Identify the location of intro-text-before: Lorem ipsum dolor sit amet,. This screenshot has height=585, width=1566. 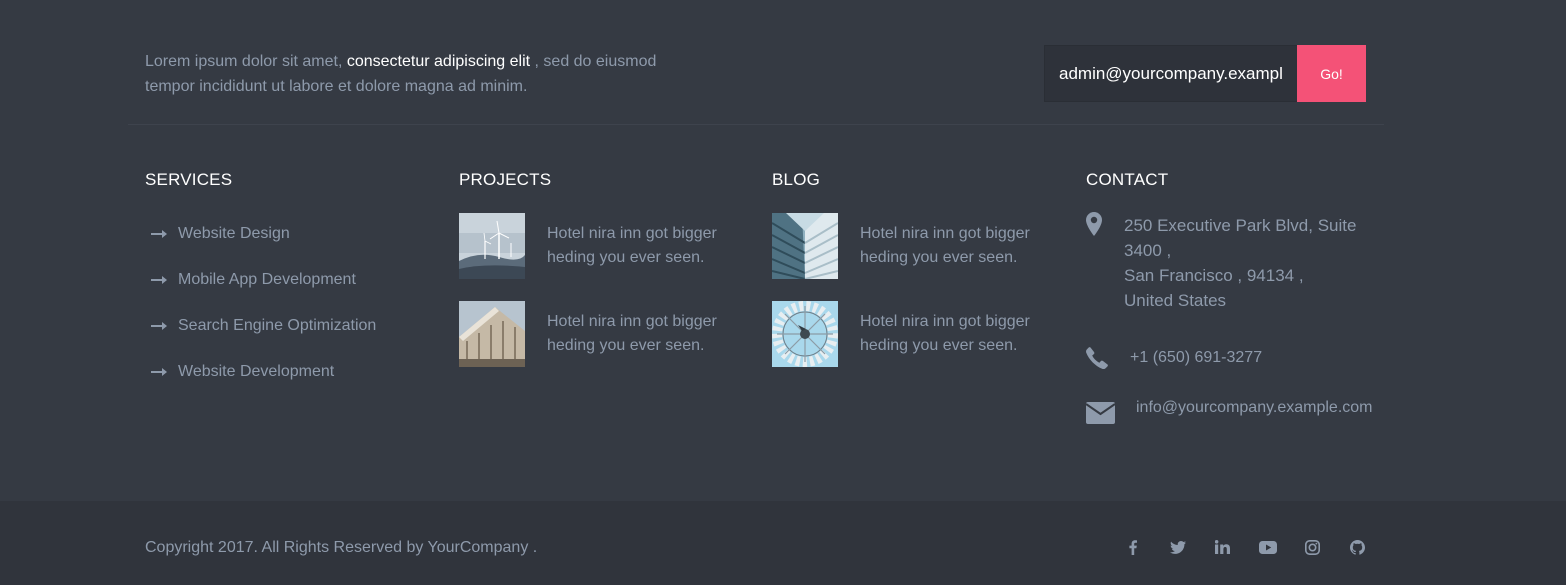
(246, 61).